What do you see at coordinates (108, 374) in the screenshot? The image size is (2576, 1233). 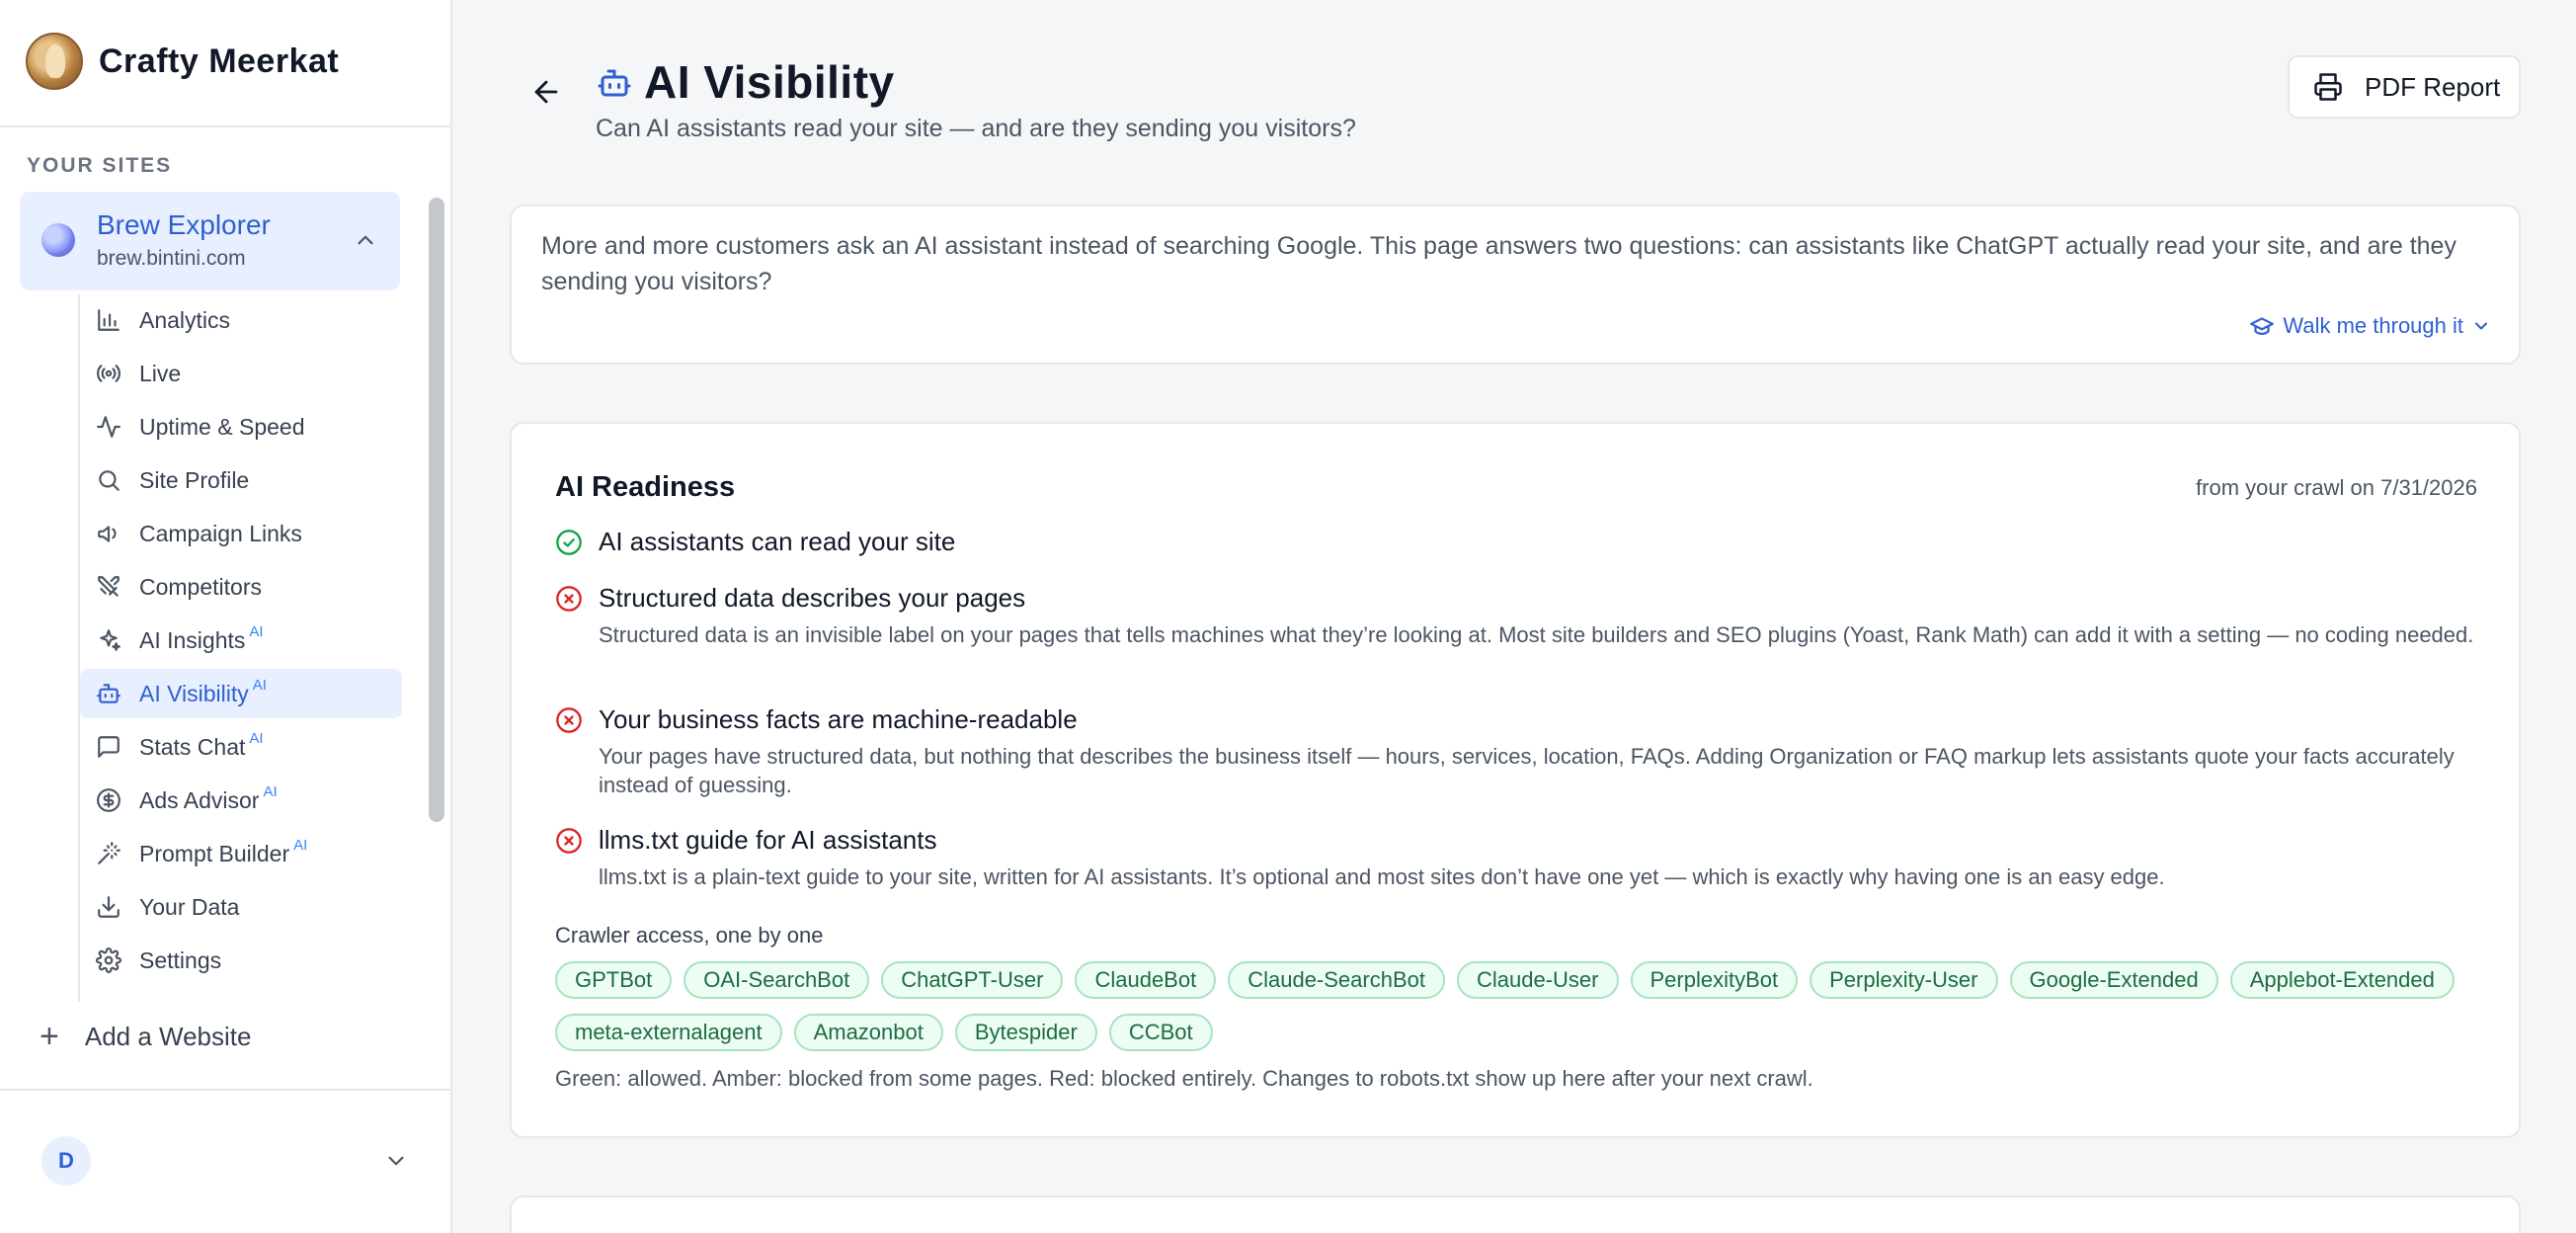 I see `broadcast-icon` at bounding box center [108, 374].